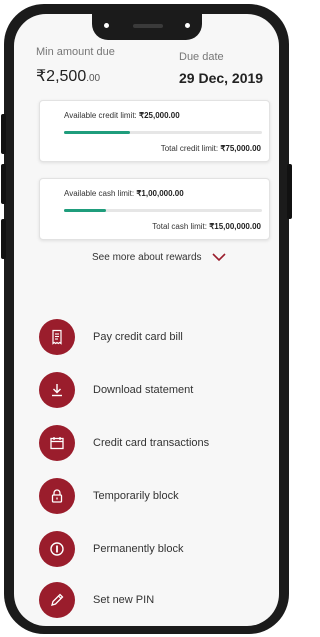 Image resolution: width=320 pixels, height=637 pixels. What do you see at coordinates (160, 193) in the screenshot?
I see `available-cash-value: ₹1,00,000.00` at bounding box center [160, 193].